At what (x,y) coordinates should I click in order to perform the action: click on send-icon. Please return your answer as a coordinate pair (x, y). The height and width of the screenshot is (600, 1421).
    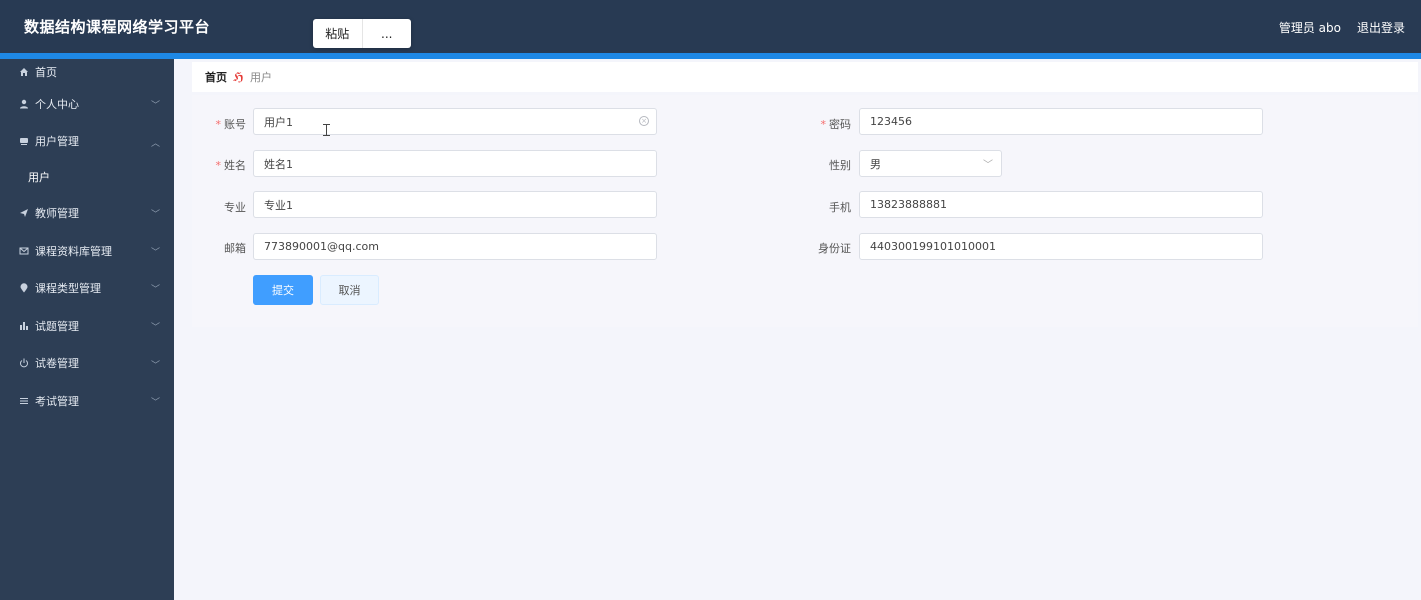
    Looking at the image, I should click on (24, 213).